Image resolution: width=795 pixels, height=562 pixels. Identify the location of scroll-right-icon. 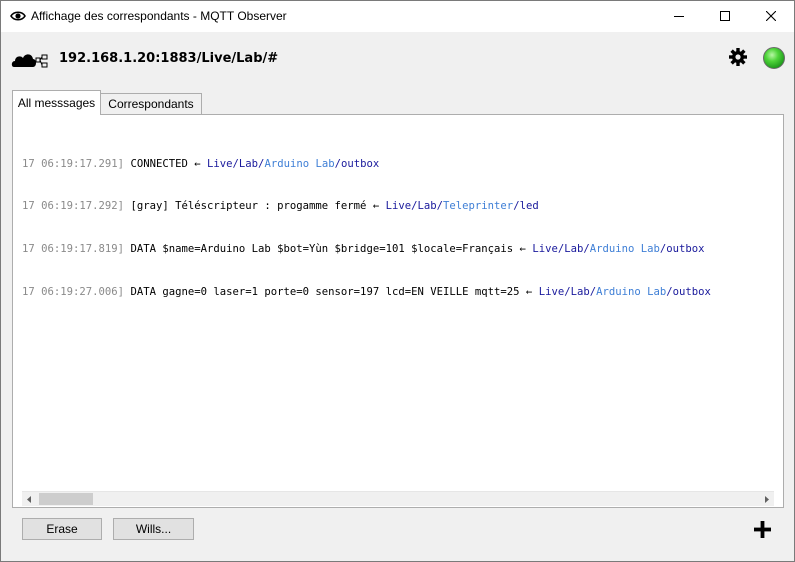
(766, 499).